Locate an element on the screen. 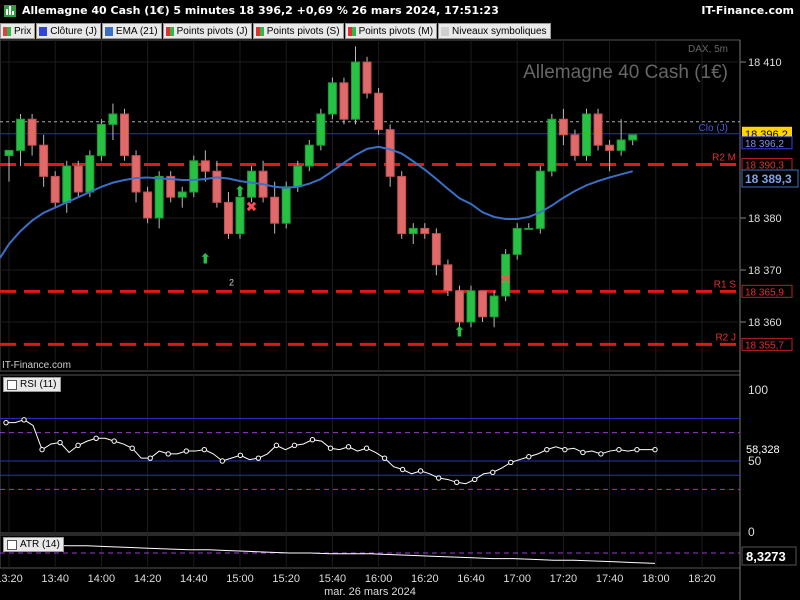  chart-watermark-title: Allemagne 40 Cash (1€) is located at coordinates (625, 72).